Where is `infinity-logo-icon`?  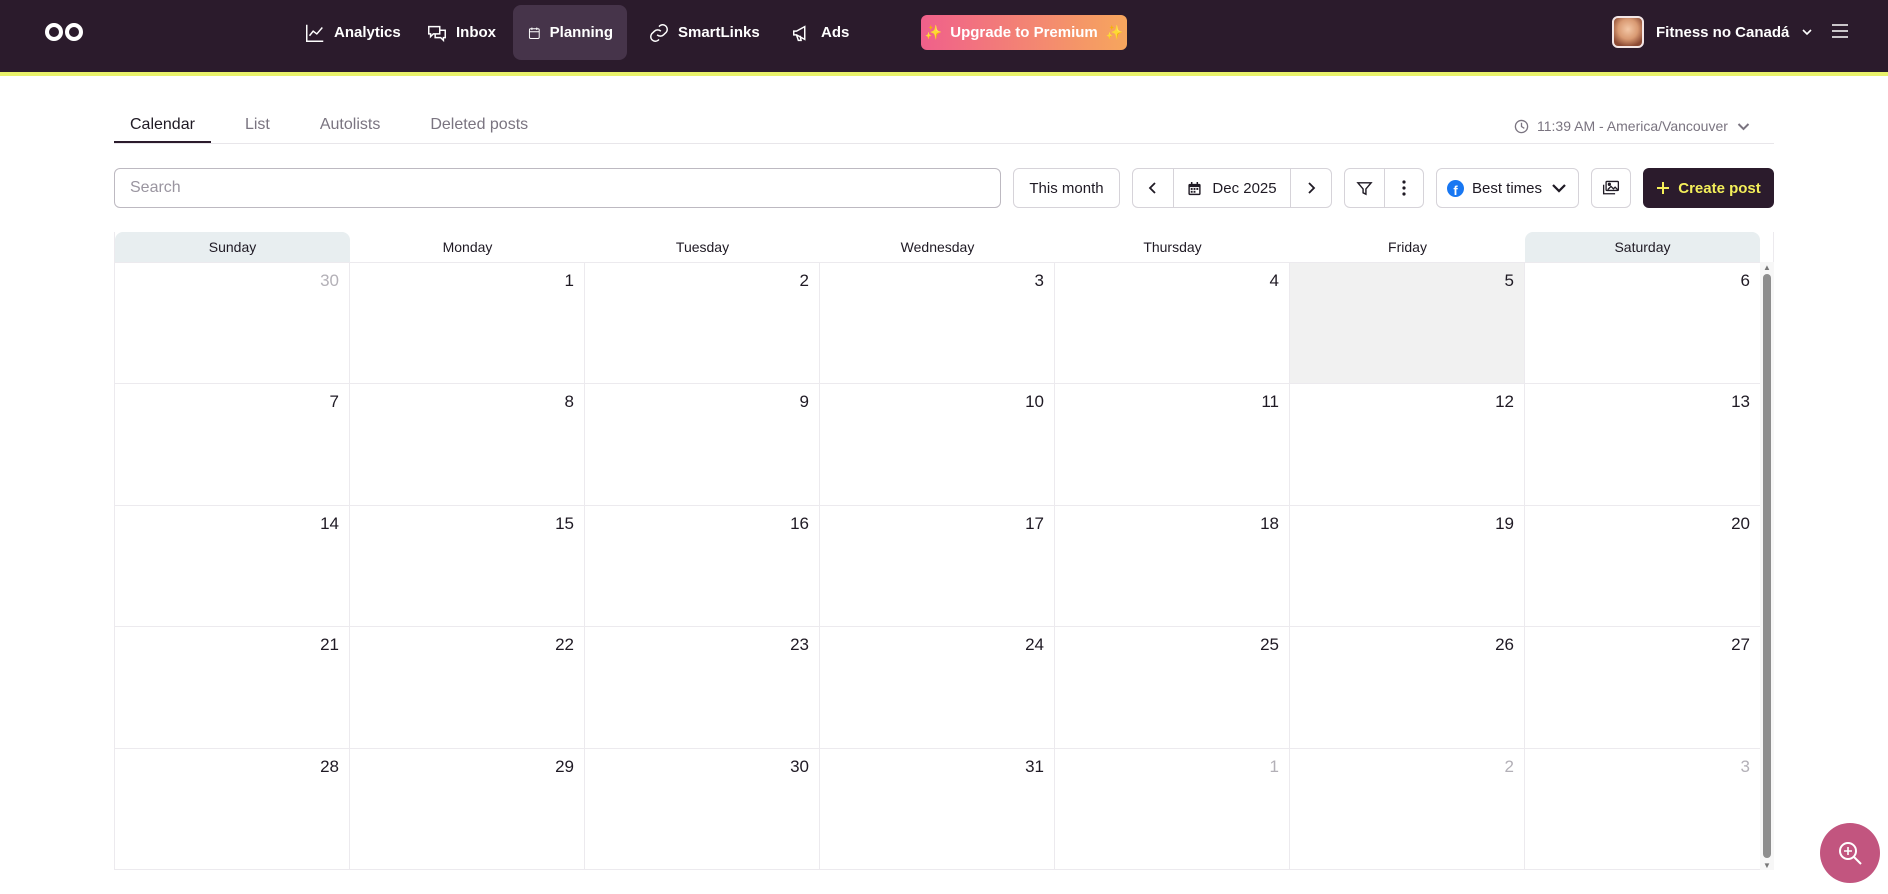
infinity-logo-icon is located at coordinates (64, 32).